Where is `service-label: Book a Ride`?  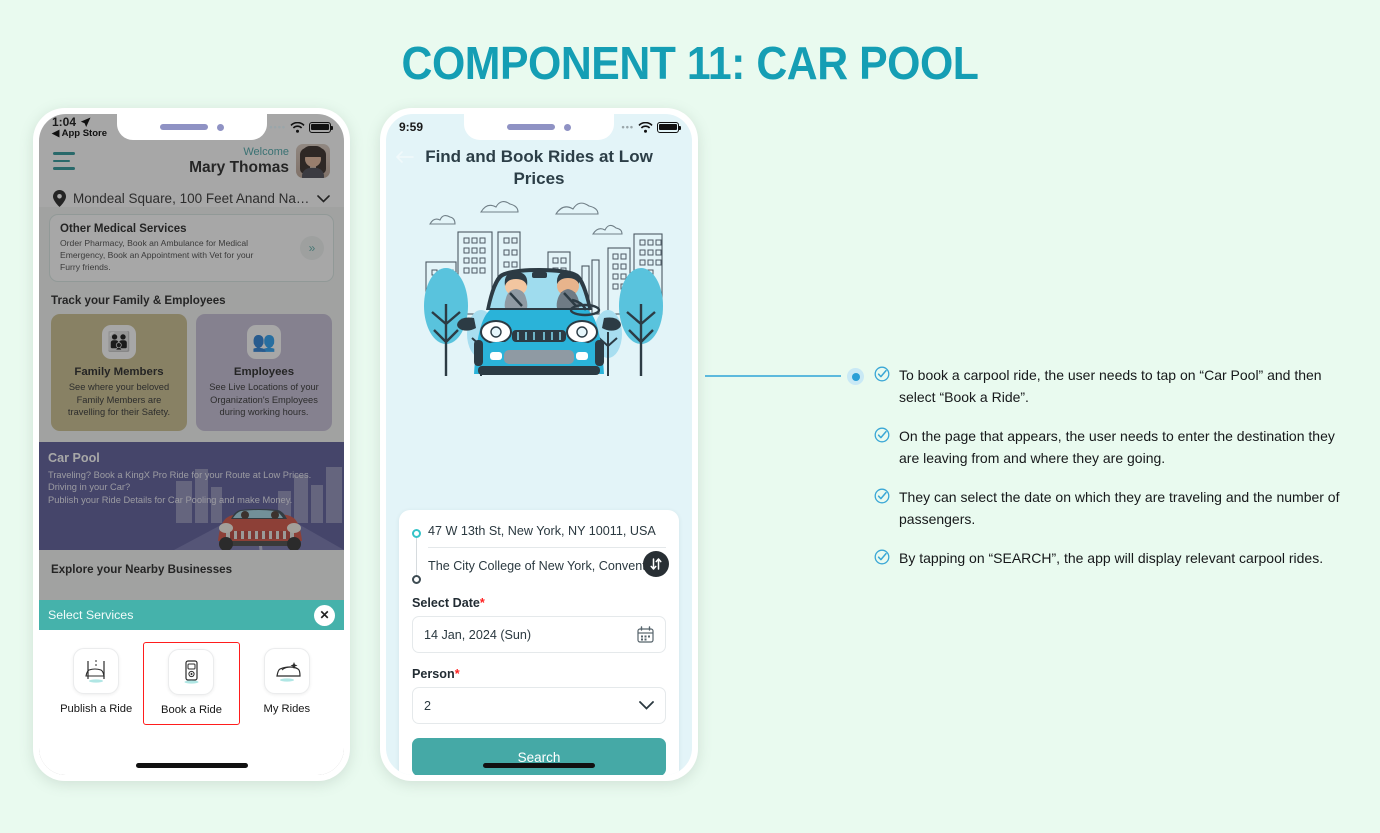
service-label: Book a Ride is located at coordinates (191, 710).